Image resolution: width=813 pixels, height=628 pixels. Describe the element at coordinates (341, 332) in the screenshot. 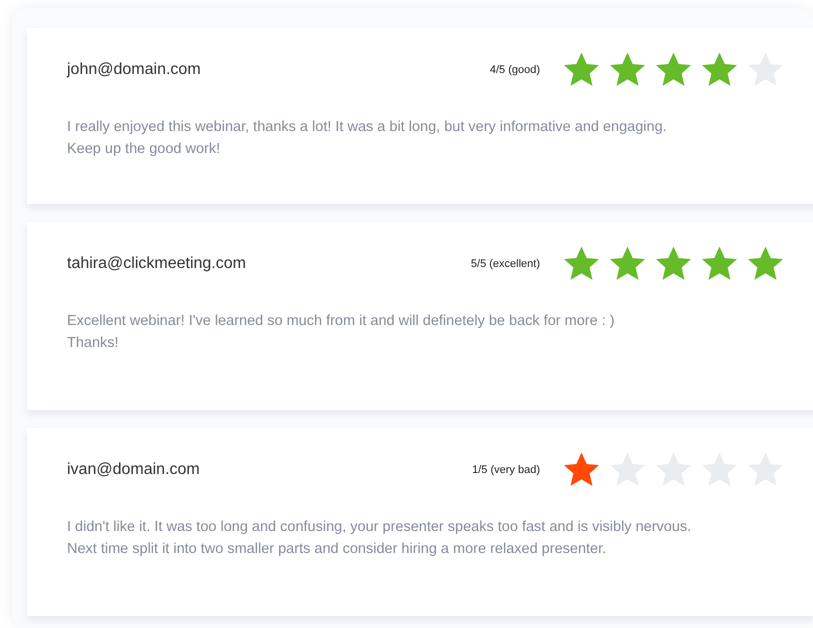

I see `review-comment: Excellent webinar! I've learned so much from it and will definetely be back for more : ) Thanks!` at that location.